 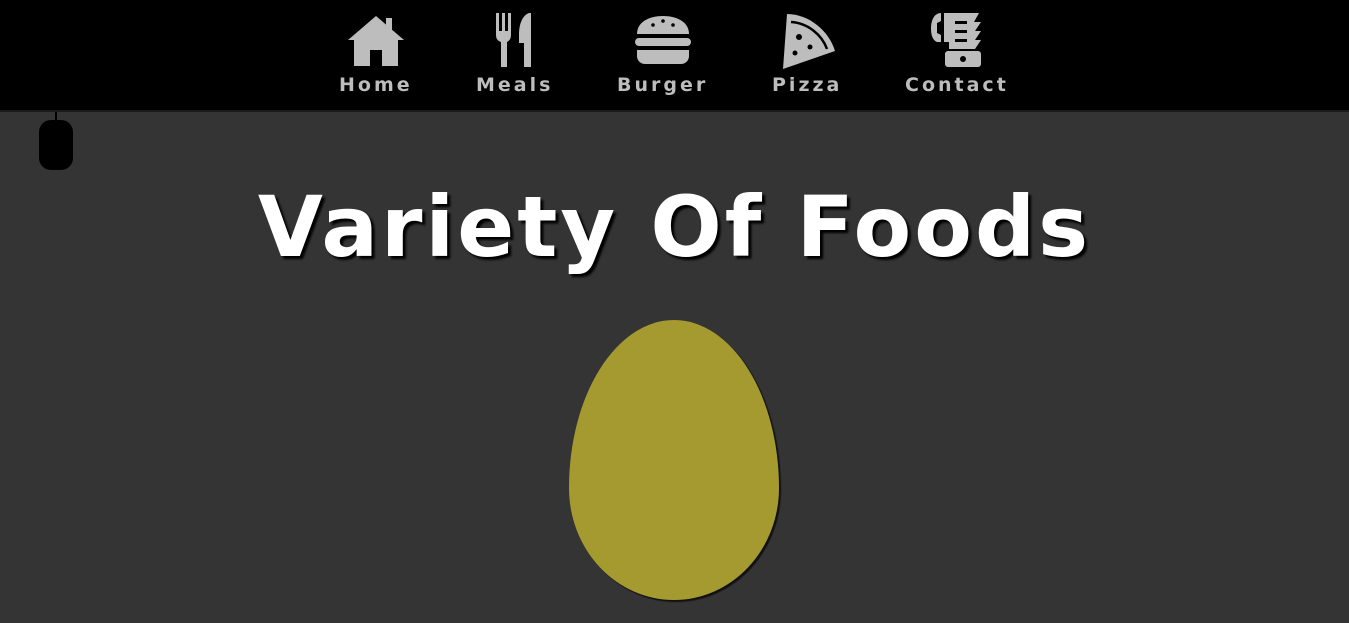 I want to click on mouse-scroll-icon, so click(x=56, y=141).